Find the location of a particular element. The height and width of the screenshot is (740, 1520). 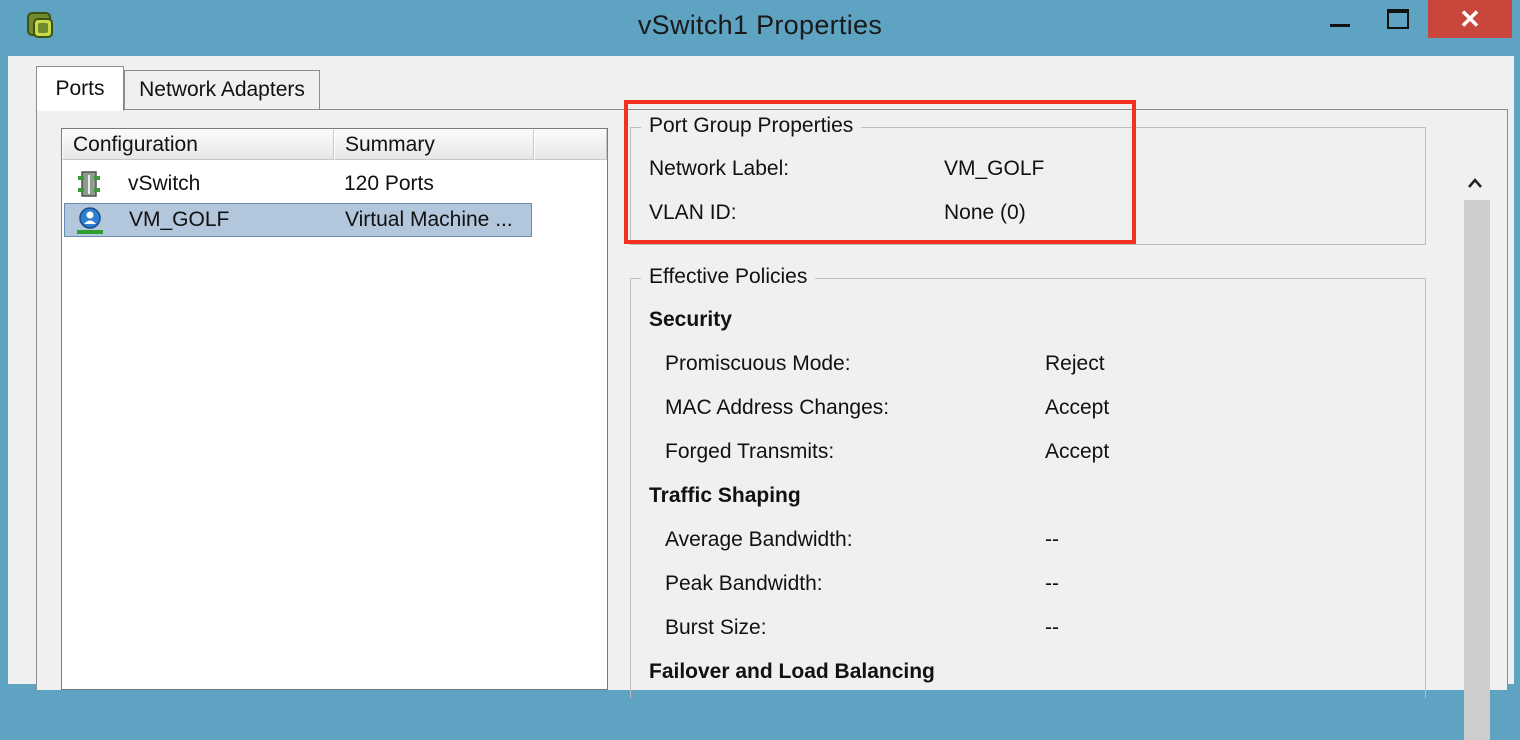

chevron-up-icon is located at coordinates (1475, 183).